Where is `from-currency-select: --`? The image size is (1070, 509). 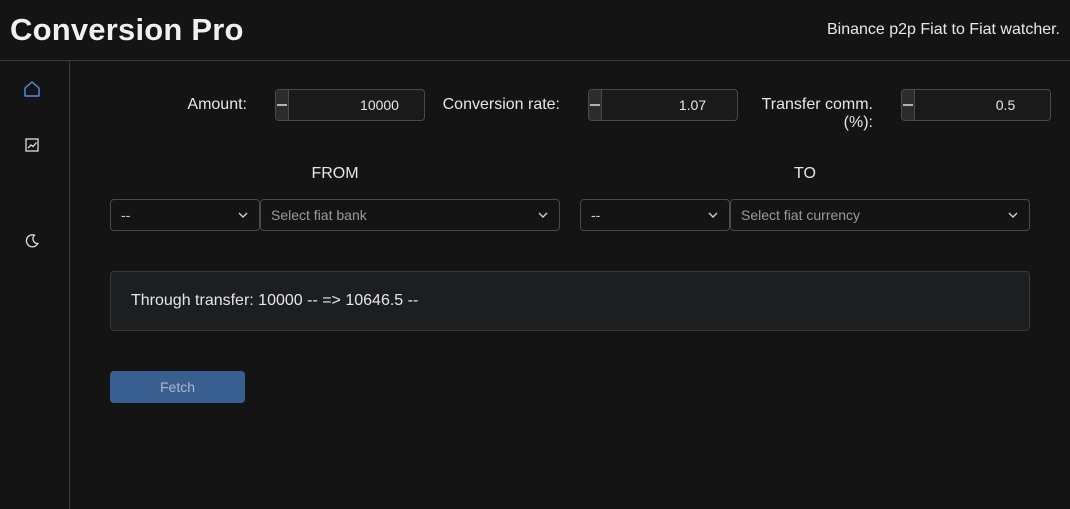
from-currency-select: -- is located at coordinates (185, 215).